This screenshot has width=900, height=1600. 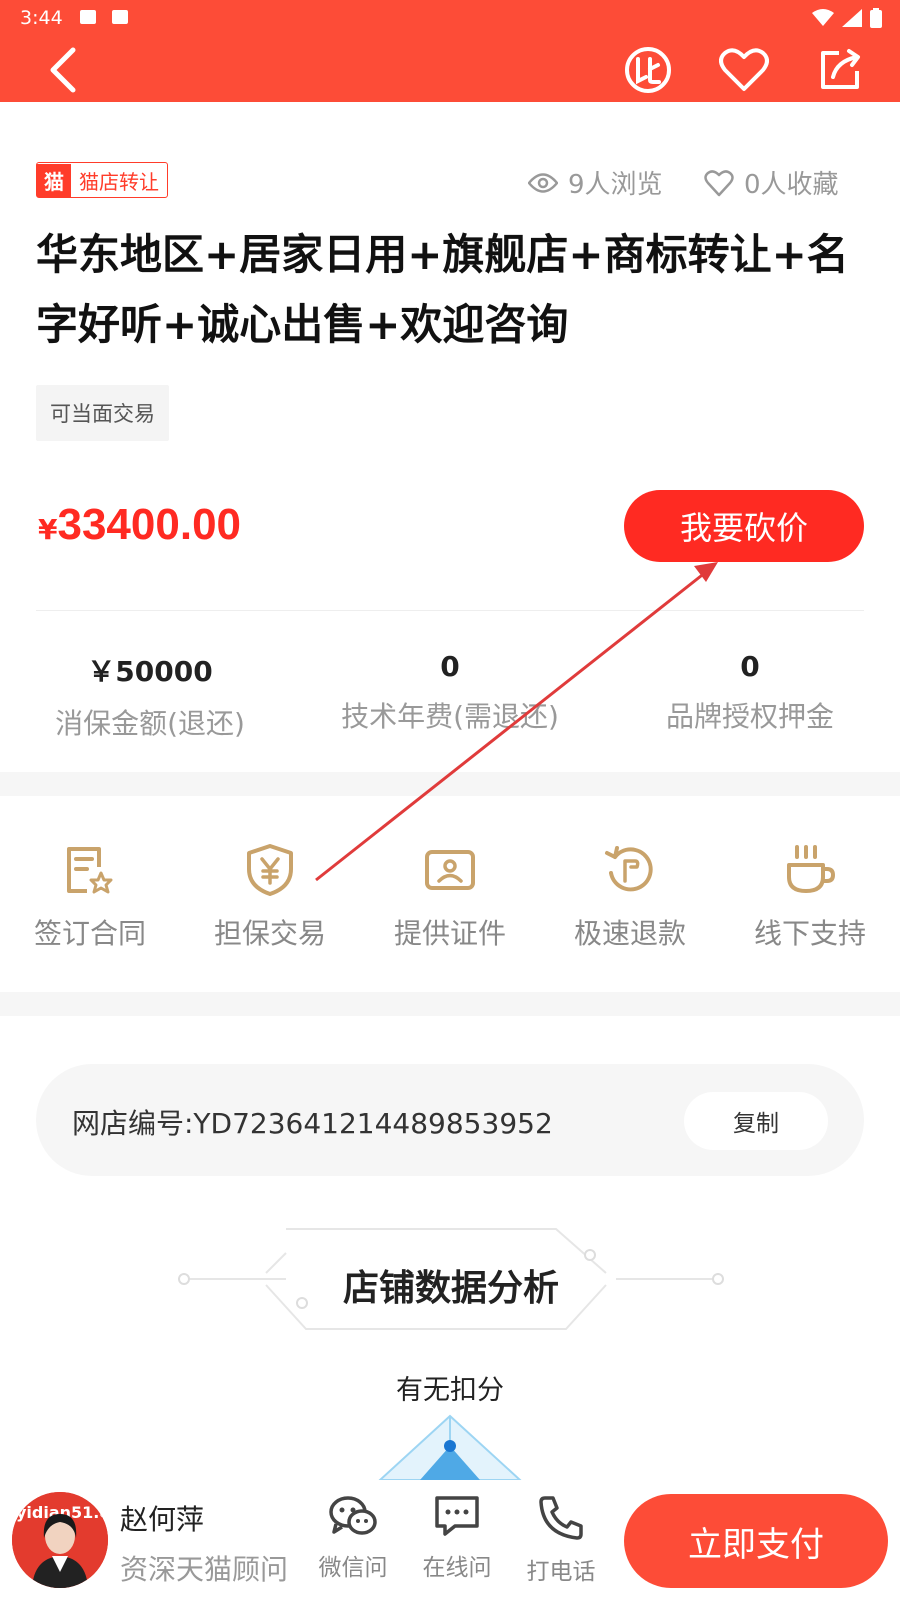 What do you see at coordinates (561, 1518) in the screenshot?
I see `phone-icon` at bounding box center [561, 1518].